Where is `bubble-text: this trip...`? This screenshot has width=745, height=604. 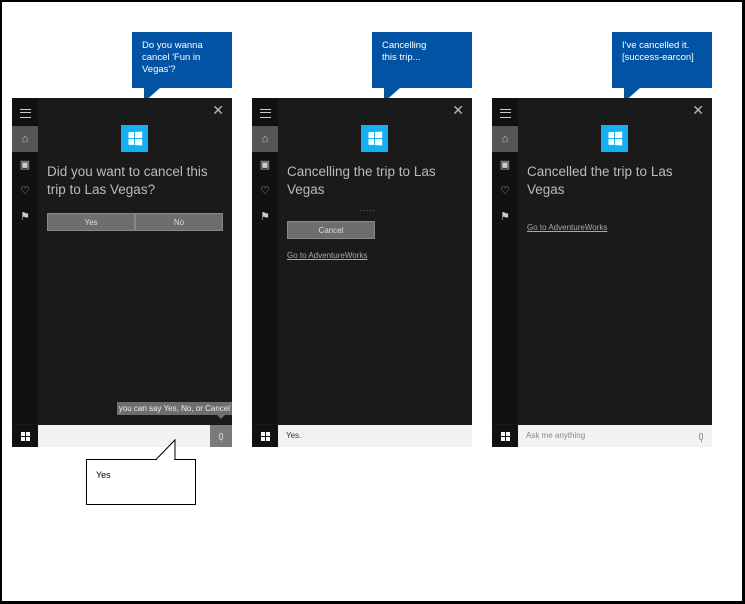 bubble-text: this trip... is located at coordinates (401, 57).